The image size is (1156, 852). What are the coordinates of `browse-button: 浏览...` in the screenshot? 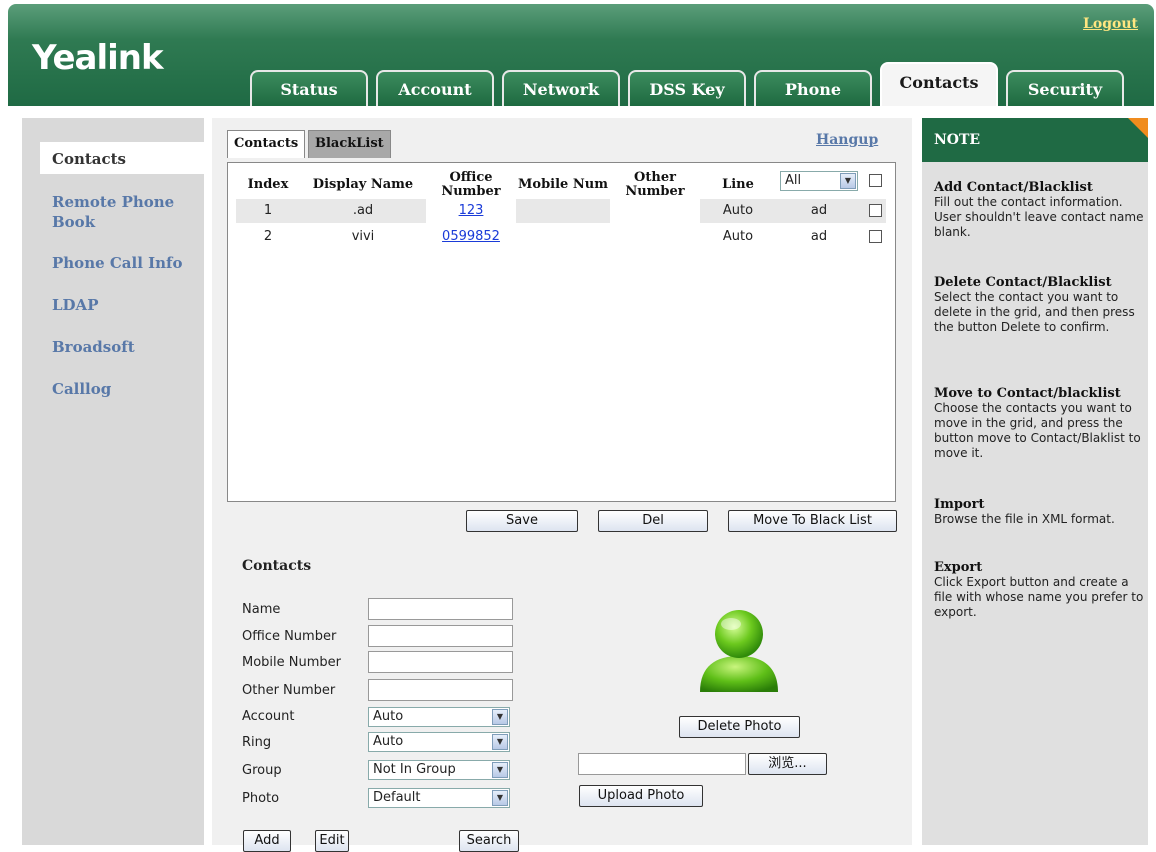 It's located at (787, 764).